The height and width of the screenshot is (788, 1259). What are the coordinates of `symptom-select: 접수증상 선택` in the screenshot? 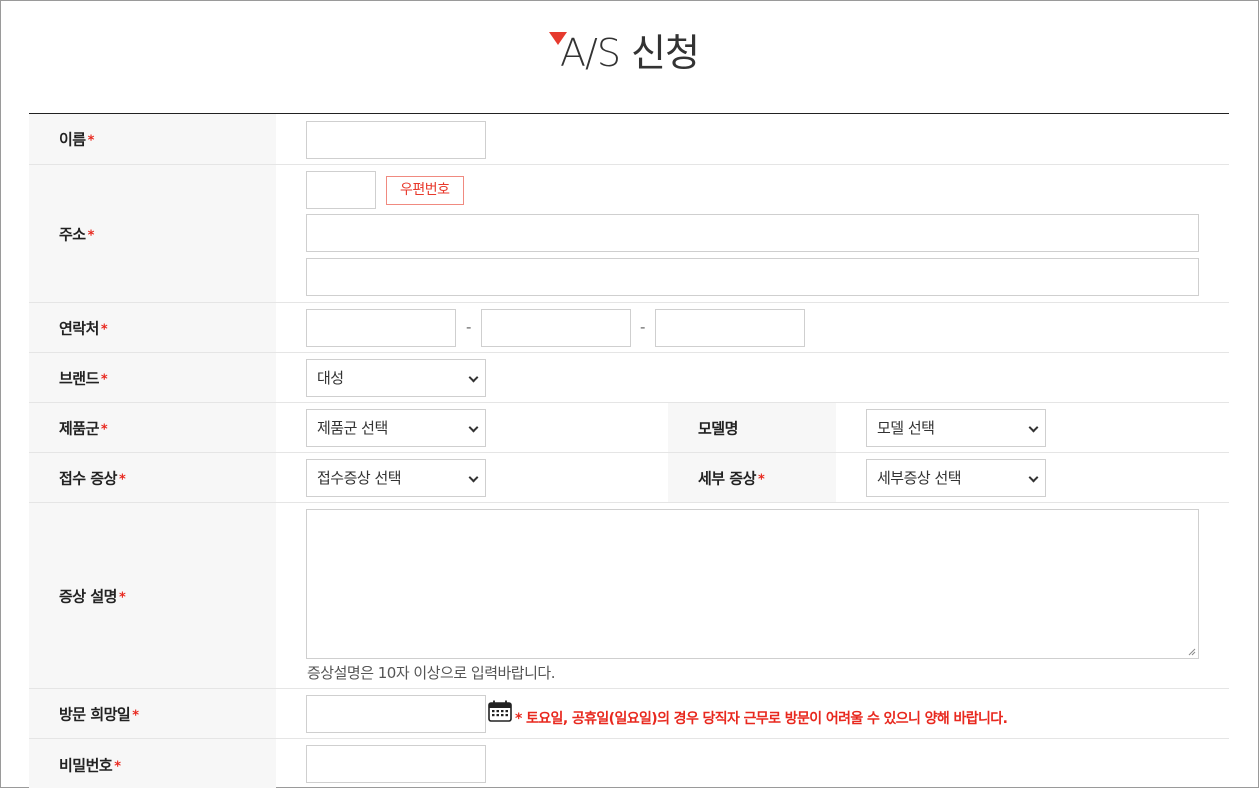 It's located at (396, 478).